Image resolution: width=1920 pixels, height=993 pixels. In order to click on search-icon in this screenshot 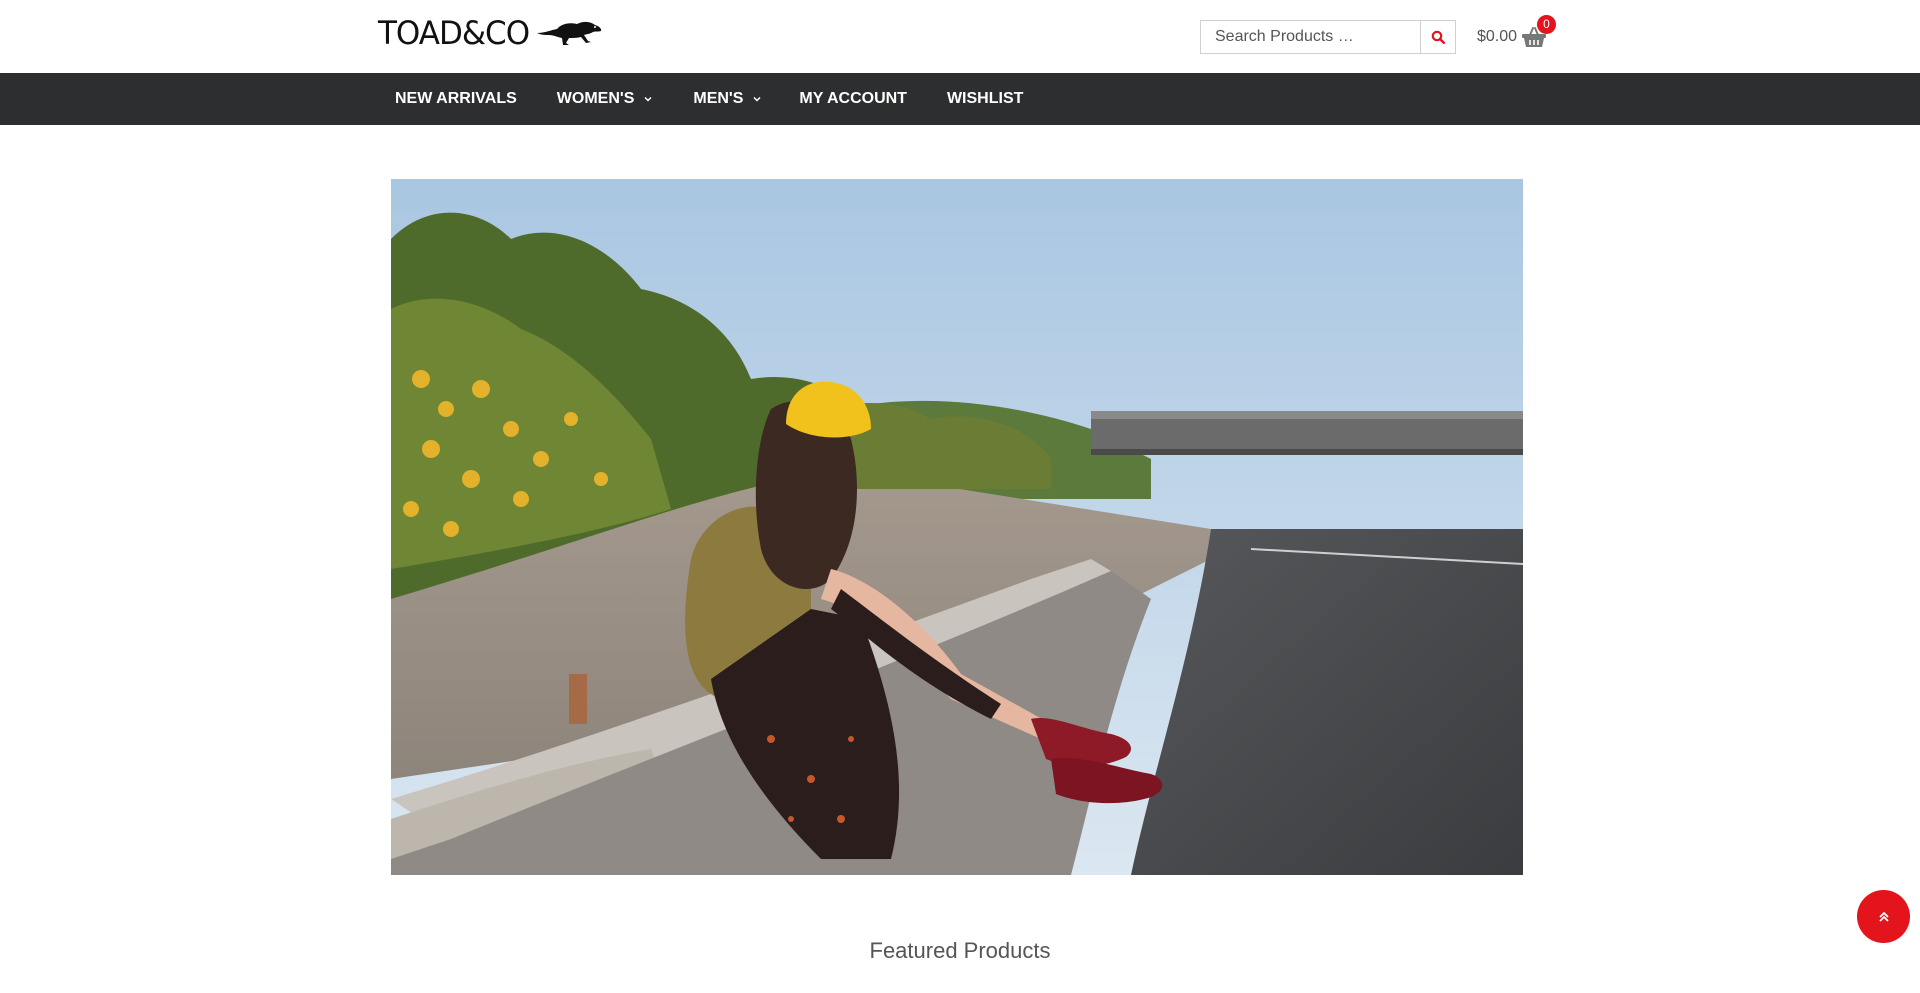, I will do `click(1438, 37)`.